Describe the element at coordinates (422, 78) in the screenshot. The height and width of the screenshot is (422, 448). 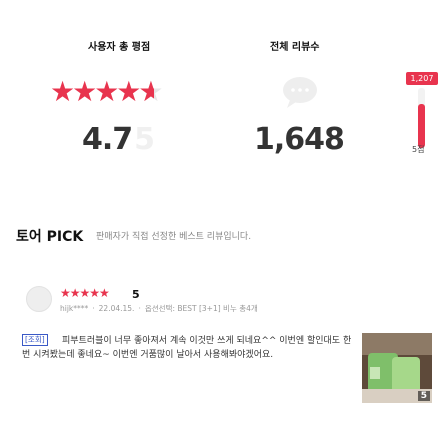
I see `rating-bar-badge: 1,207` at that location.